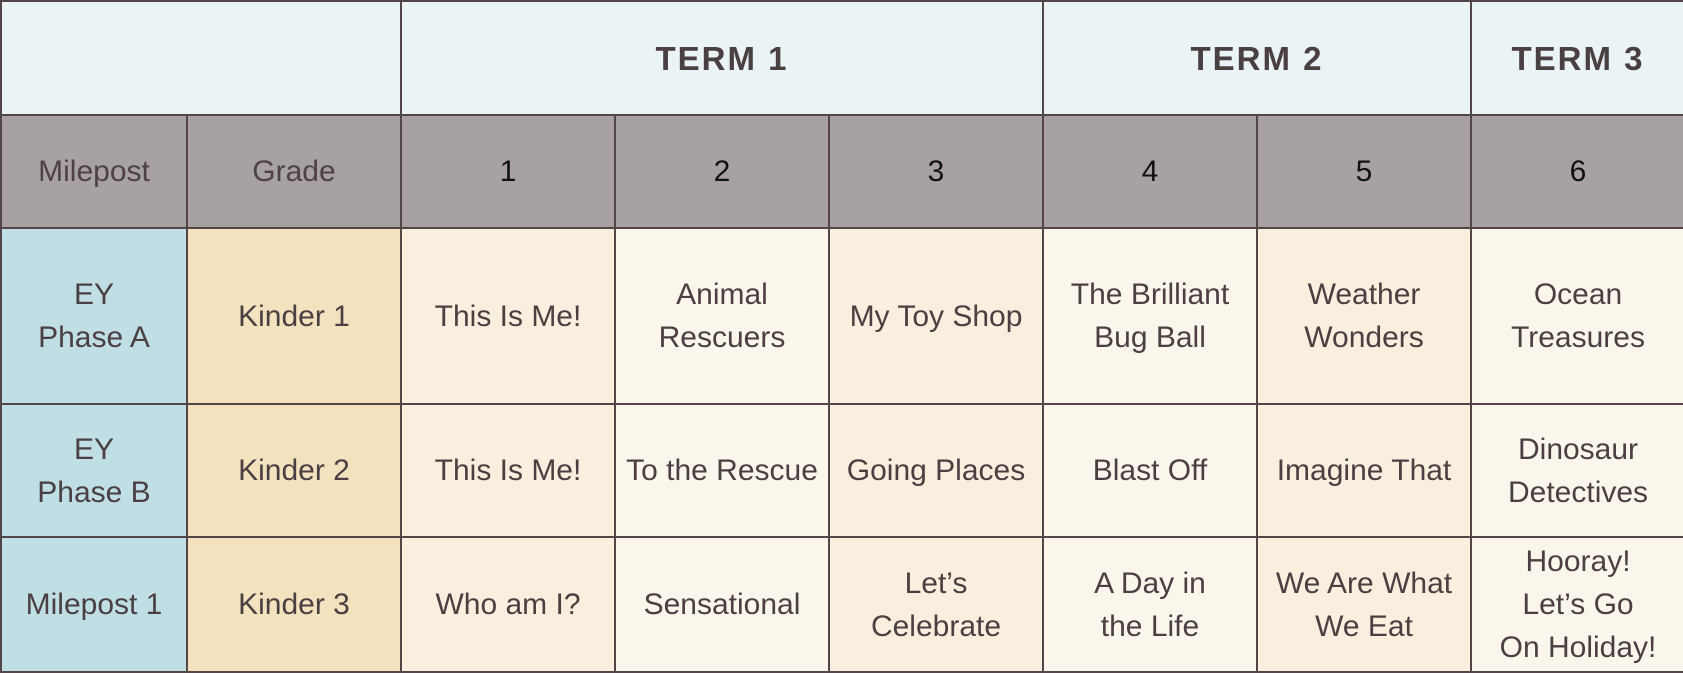 The height and width of the screenshot is (673, 1683). What do you see at coordinates (1364, 316) in the screenshot?
I see `unit-cell: Weather Wonders` at bounding box center [1364, 316].